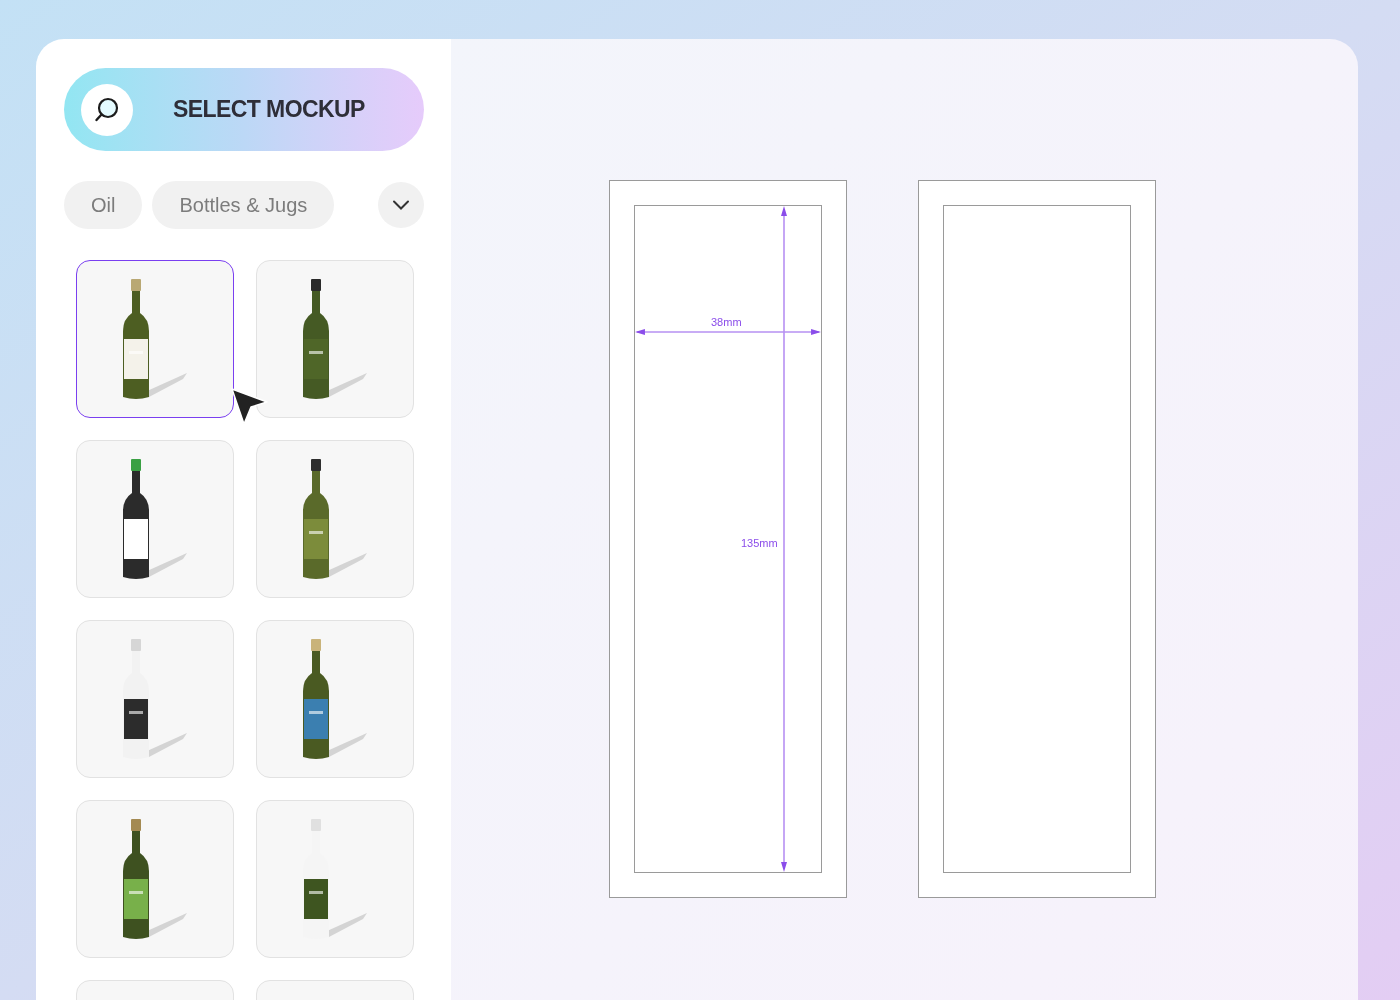 This screenshot has height=1000, width=1400. I want to click on banner-title: SELECT MOCKUP, so click(269, 110).